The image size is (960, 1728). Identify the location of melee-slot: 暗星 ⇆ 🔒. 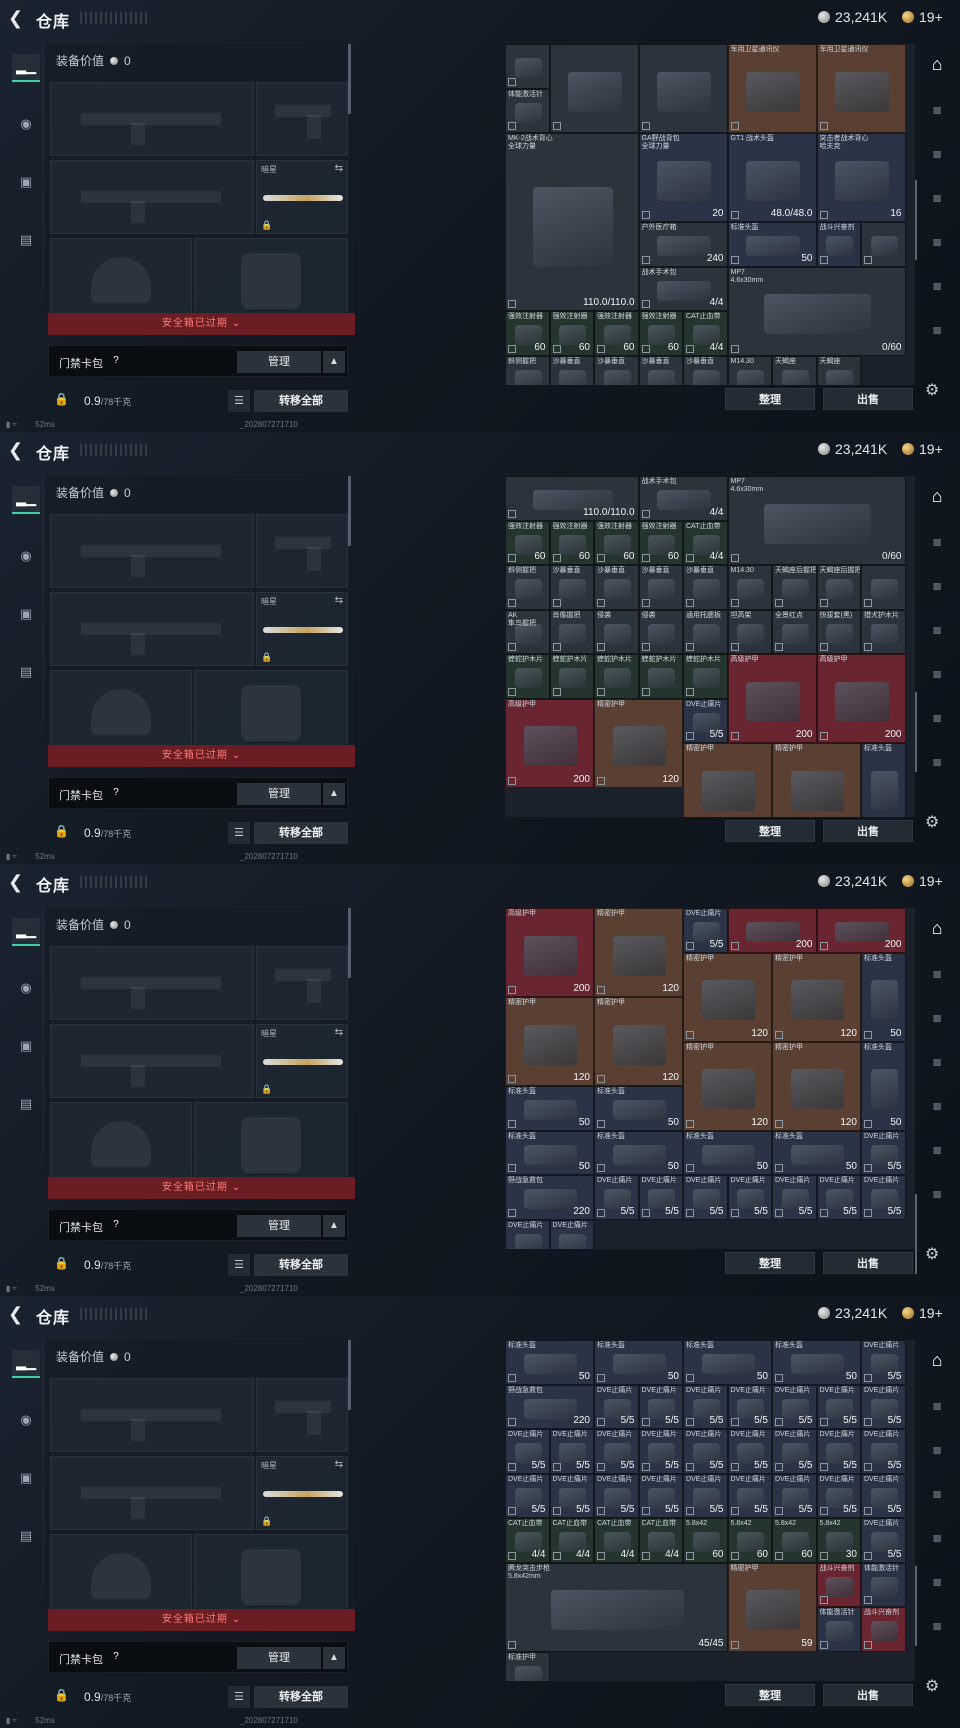
(302, 629).